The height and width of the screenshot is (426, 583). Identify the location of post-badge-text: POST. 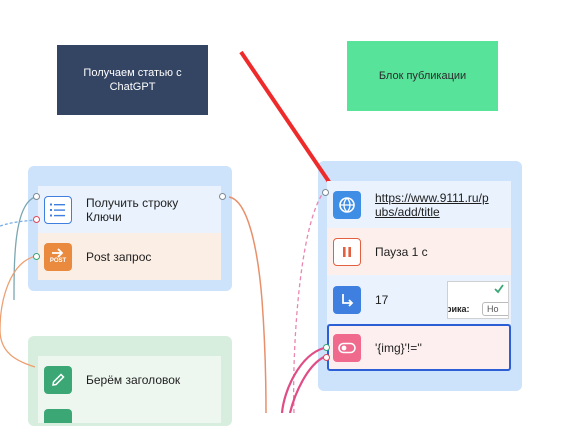
(58, 261).